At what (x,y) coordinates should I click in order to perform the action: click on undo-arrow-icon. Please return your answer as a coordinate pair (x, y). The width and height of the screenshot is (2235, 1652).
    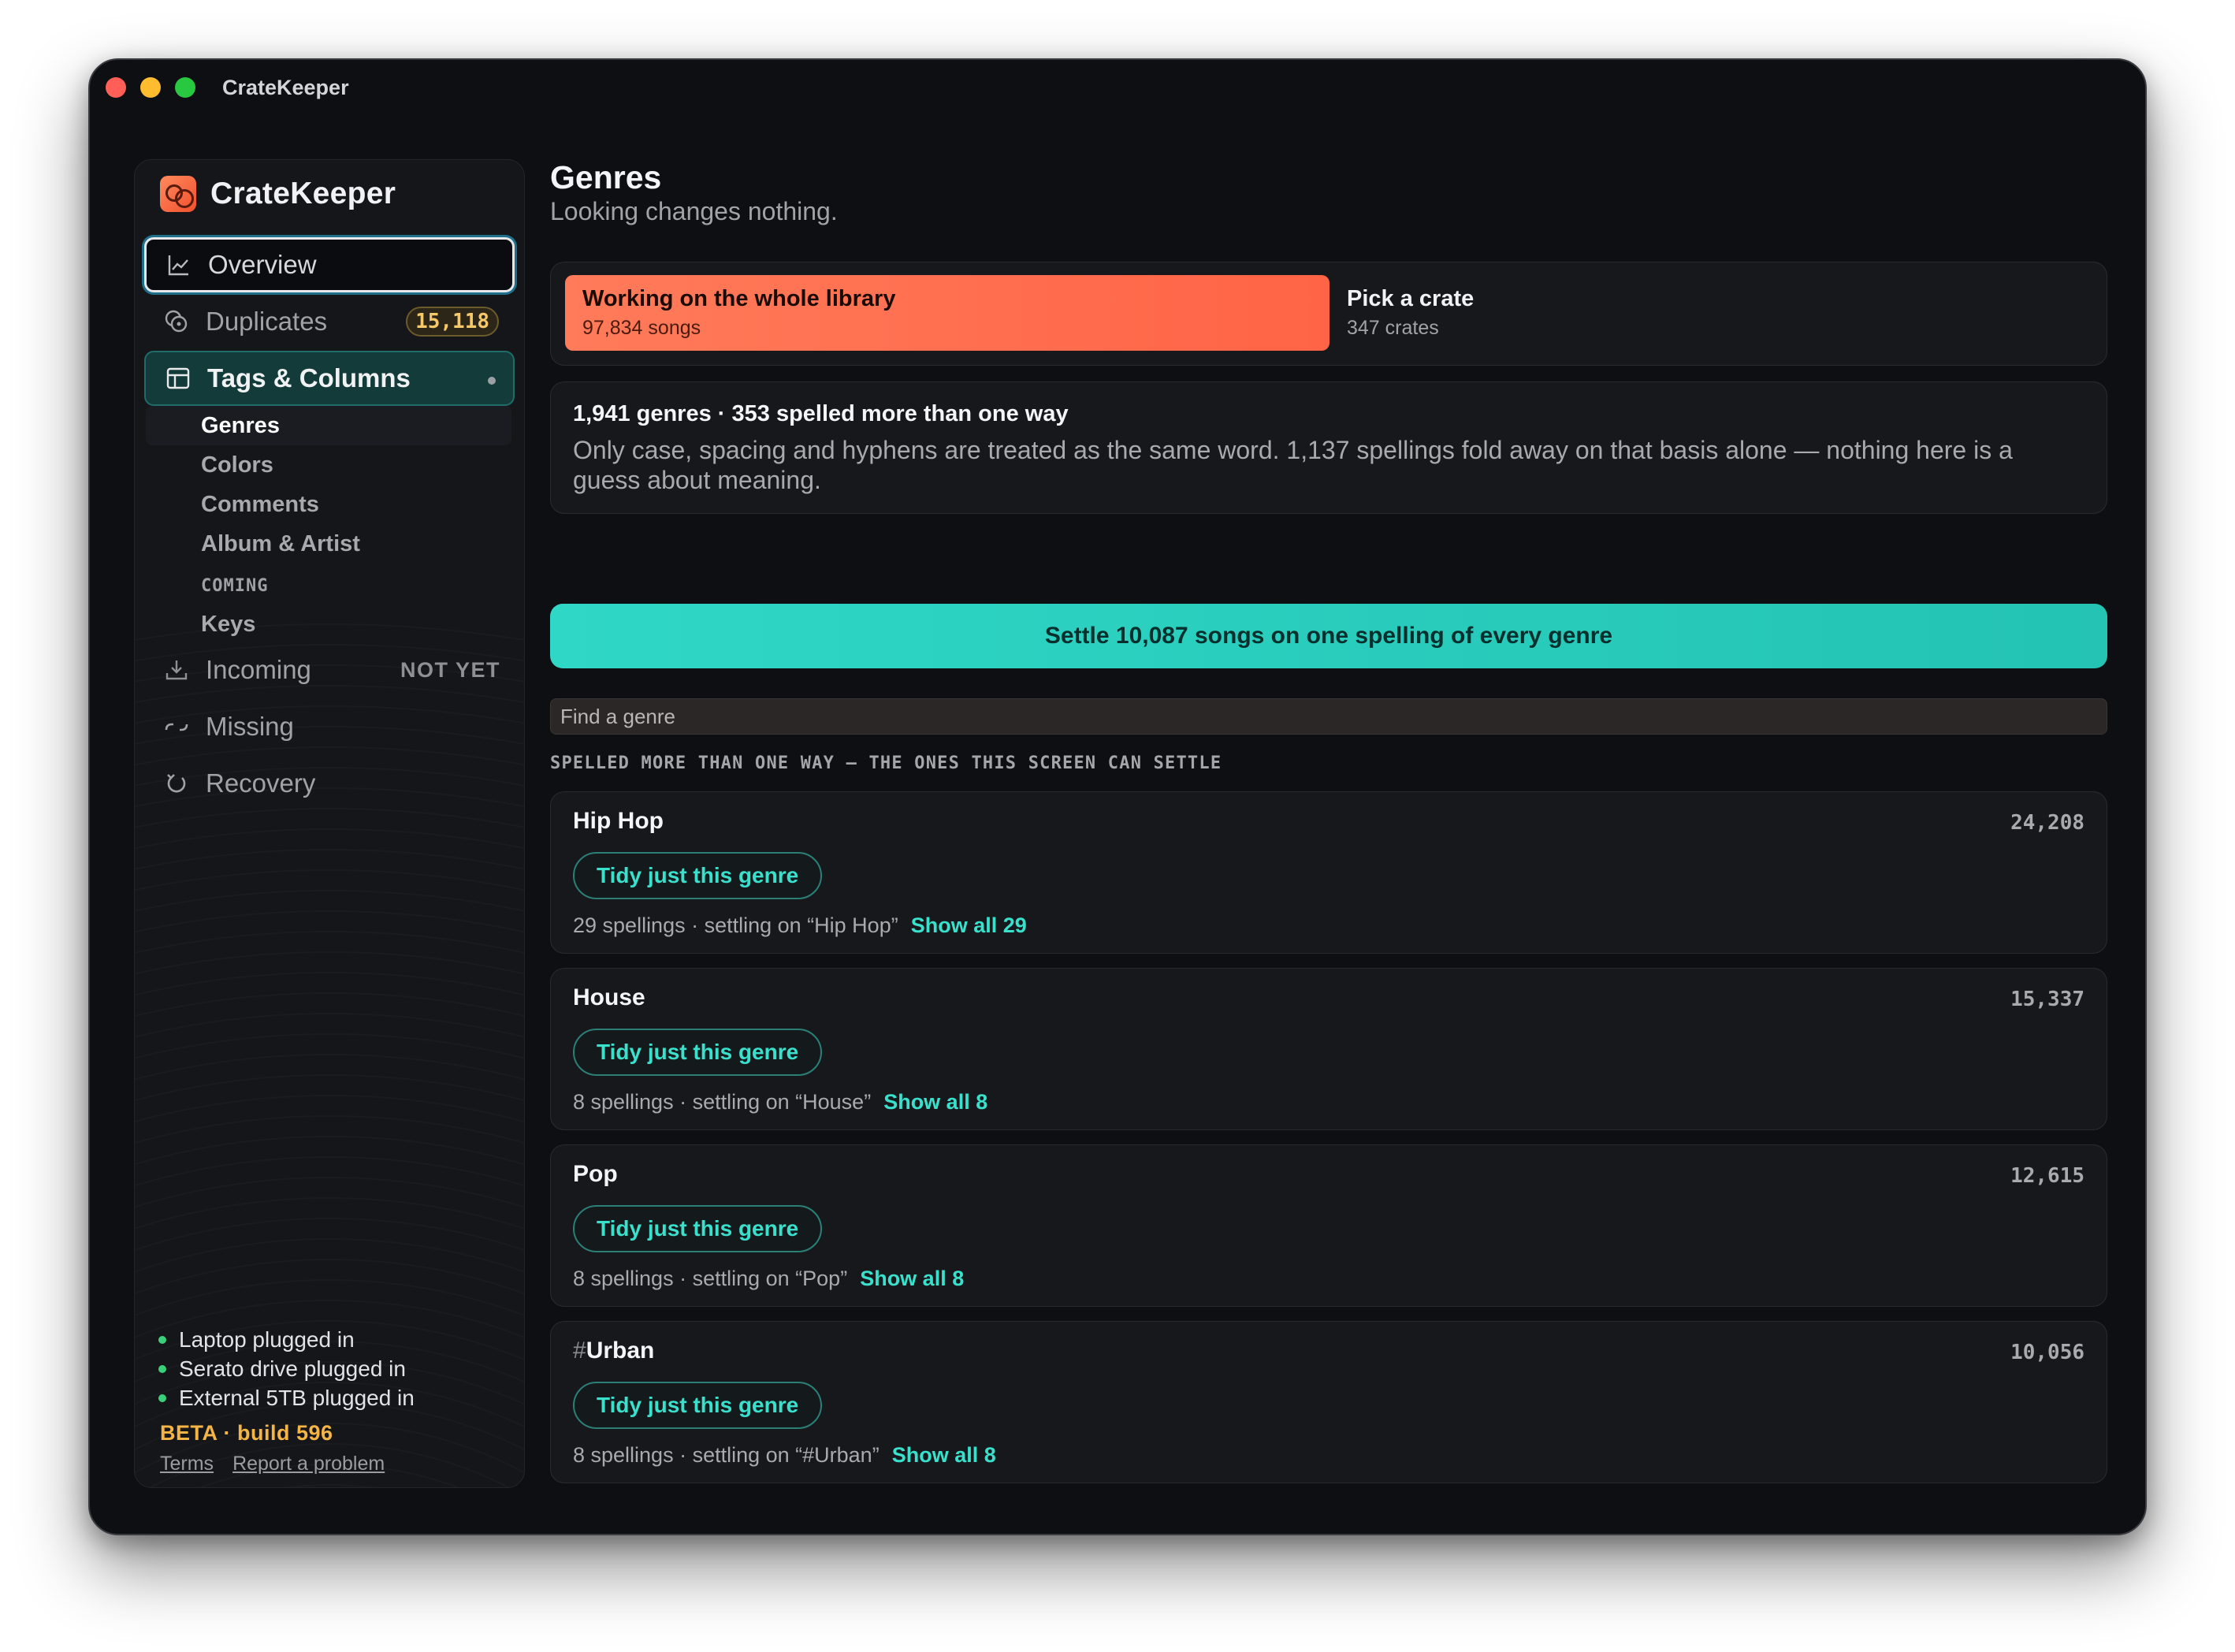
    Looking at the image, I should click on (176, 783).